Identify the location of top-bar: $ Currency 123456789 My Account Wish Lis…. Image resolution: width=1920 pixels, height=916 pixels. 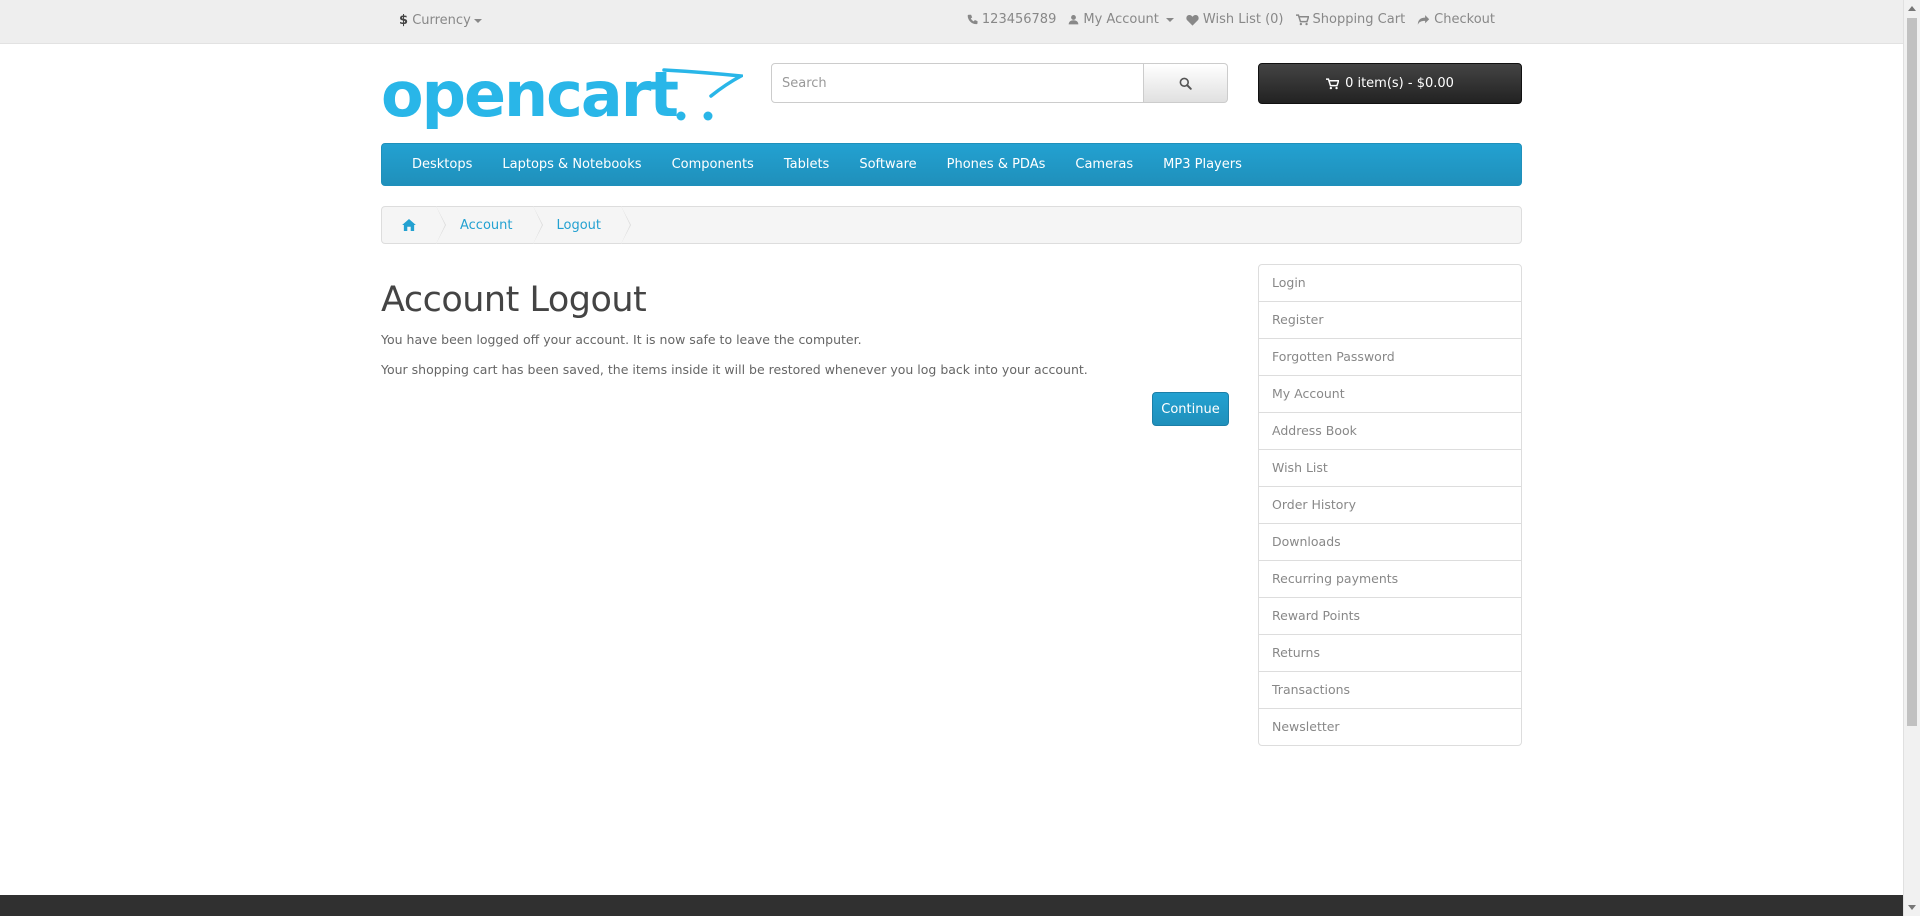
(951, 22).